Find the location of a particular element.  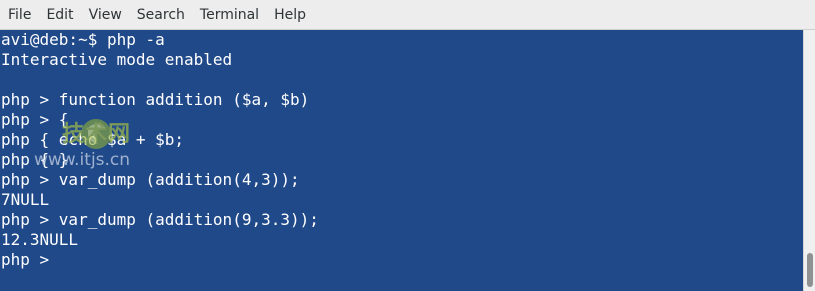

menu-bar: File Edit View Search Terminal Help is located at coordinates (407, 15).